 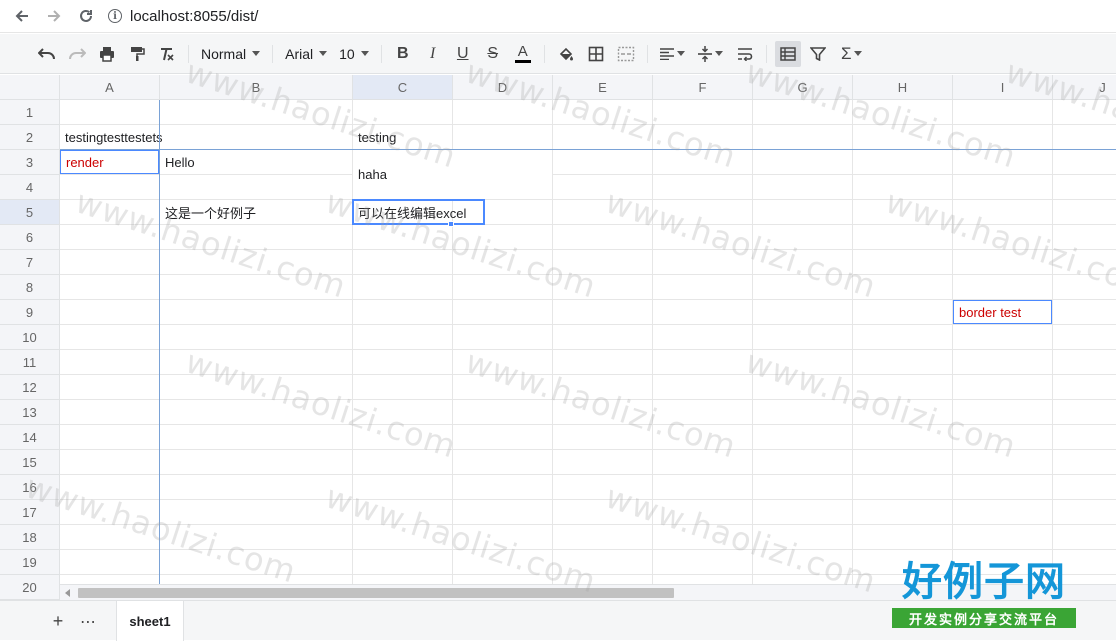 What do you see at coordinates (30, 462) in the screenshot?
I see `row-header-15: 15` at bounding box center [30, 462].